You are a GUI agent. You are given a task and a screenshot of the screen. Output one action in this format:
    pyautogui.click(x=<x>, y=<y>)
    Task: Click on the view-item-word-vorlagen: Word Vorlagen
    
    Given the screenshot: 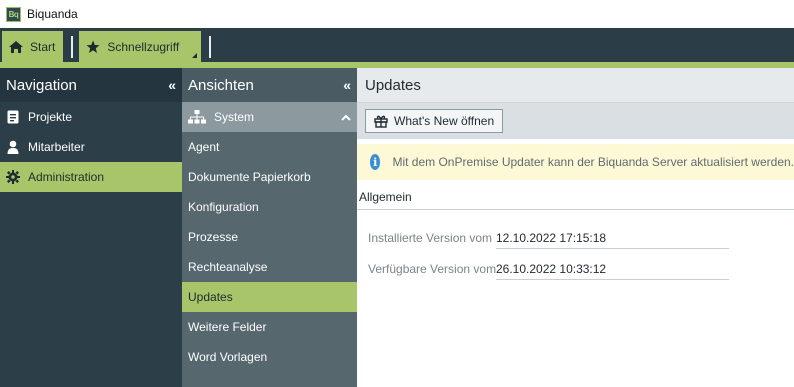 What is the action you would take?
    pyautogui.click(x=269, y=357)
    